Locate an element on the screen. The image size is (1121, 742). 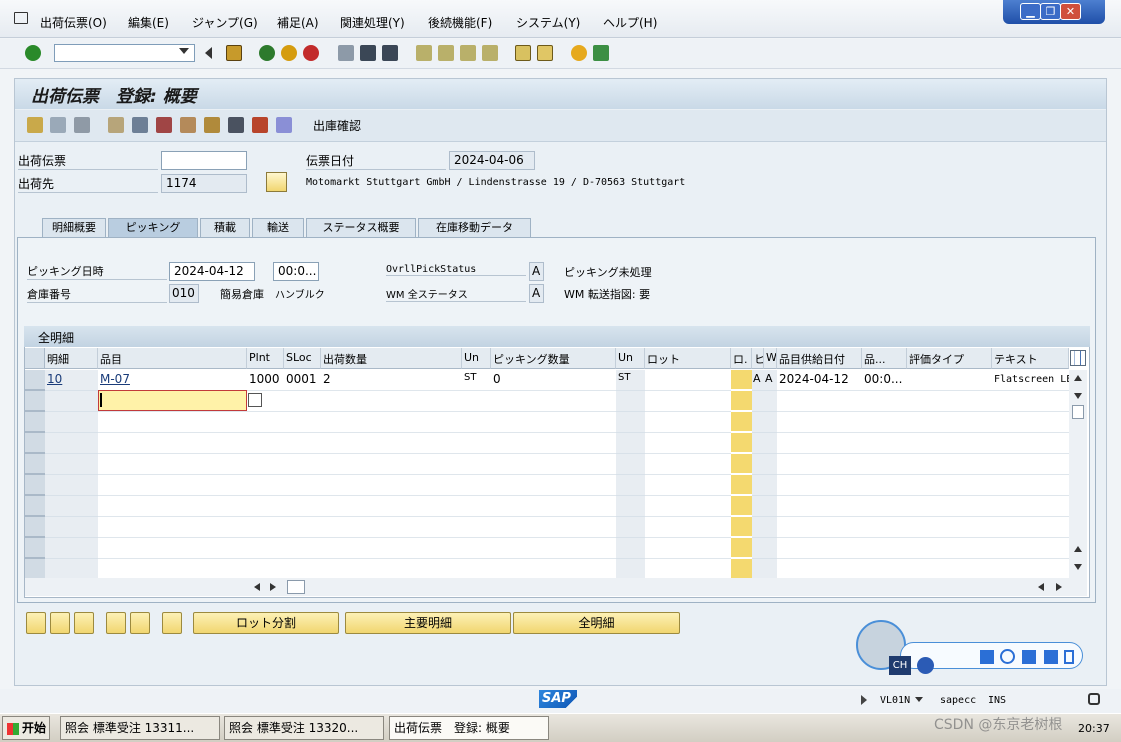
col-delivery-qty: 出荷数量 is located at coordinates (391, 358).